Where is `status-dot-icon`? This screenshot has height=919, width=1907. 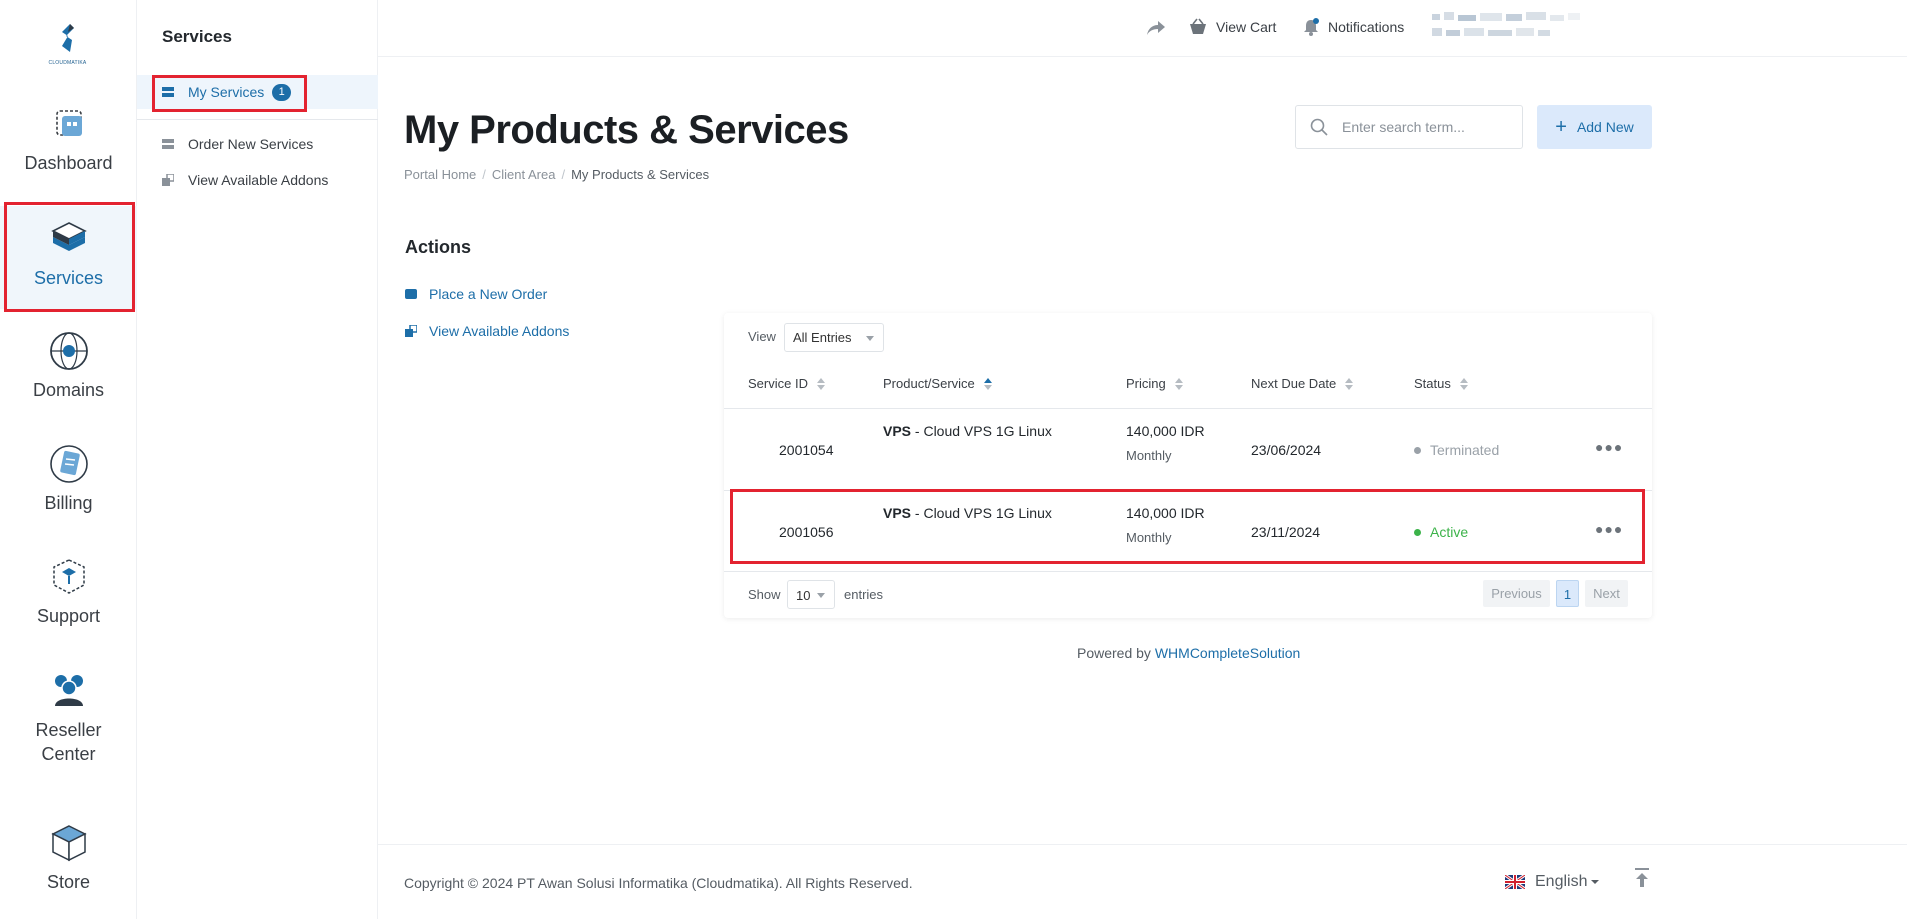
status-dot-icon is located at coordinates (1417, 450).